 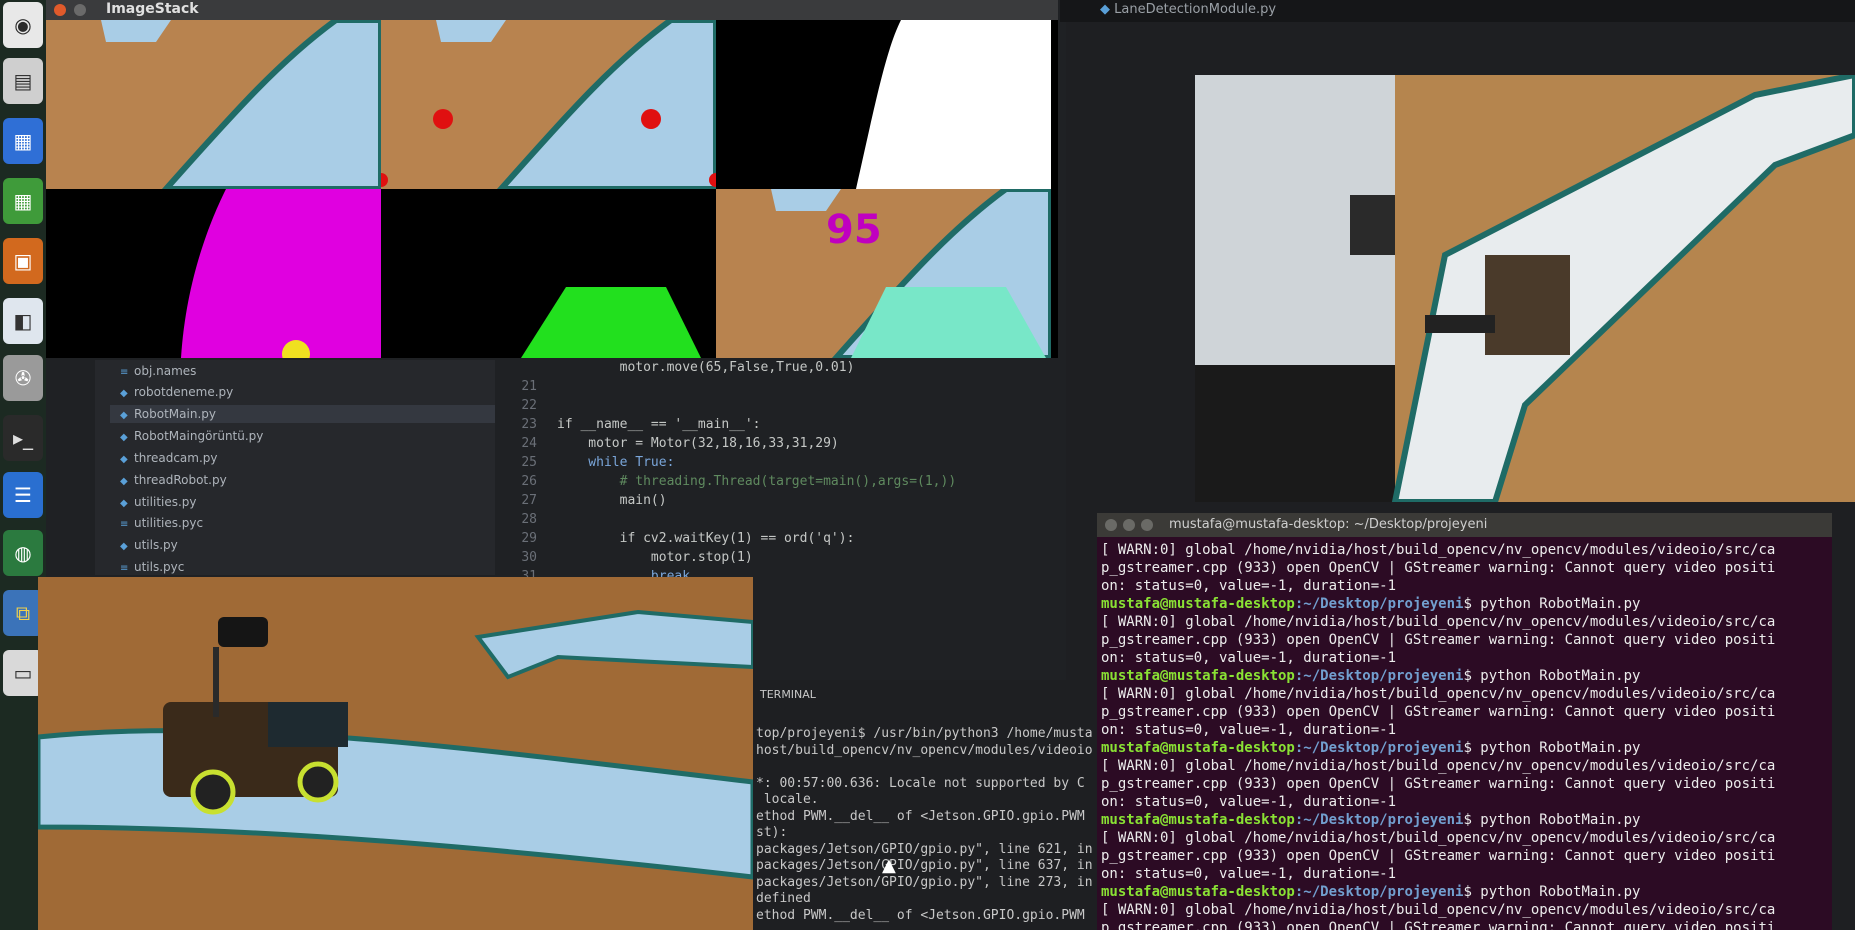 What do you see at coordinates (176, 458) in the screenshot?
I see `file-label: threadcam.py` at bounding box center [176, 458].